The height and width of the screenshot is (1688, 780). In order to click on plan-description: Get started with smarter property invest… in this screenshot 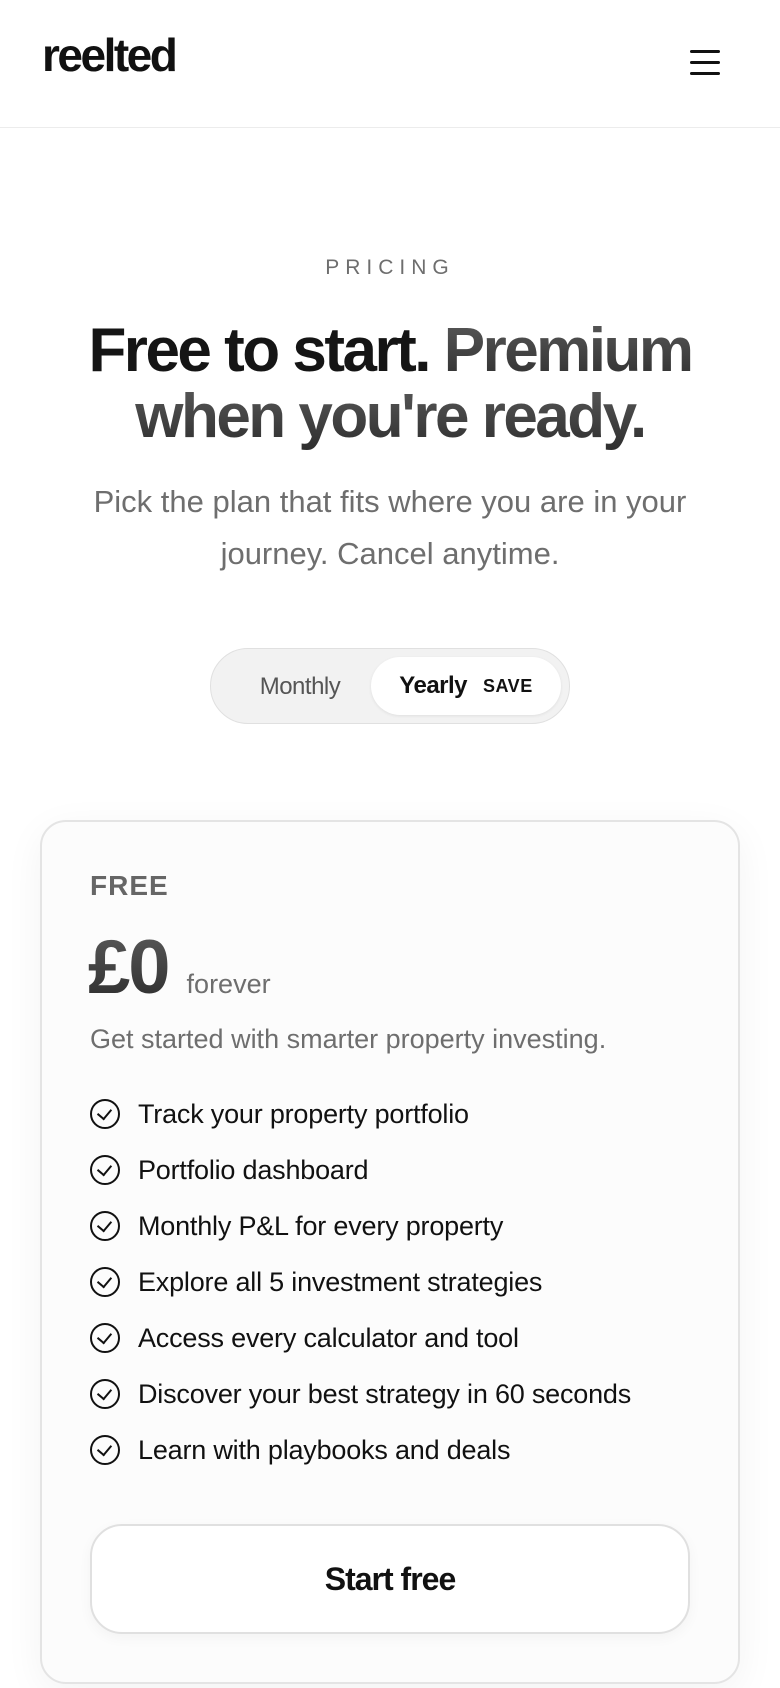, I will do `click(348, 1039)`.